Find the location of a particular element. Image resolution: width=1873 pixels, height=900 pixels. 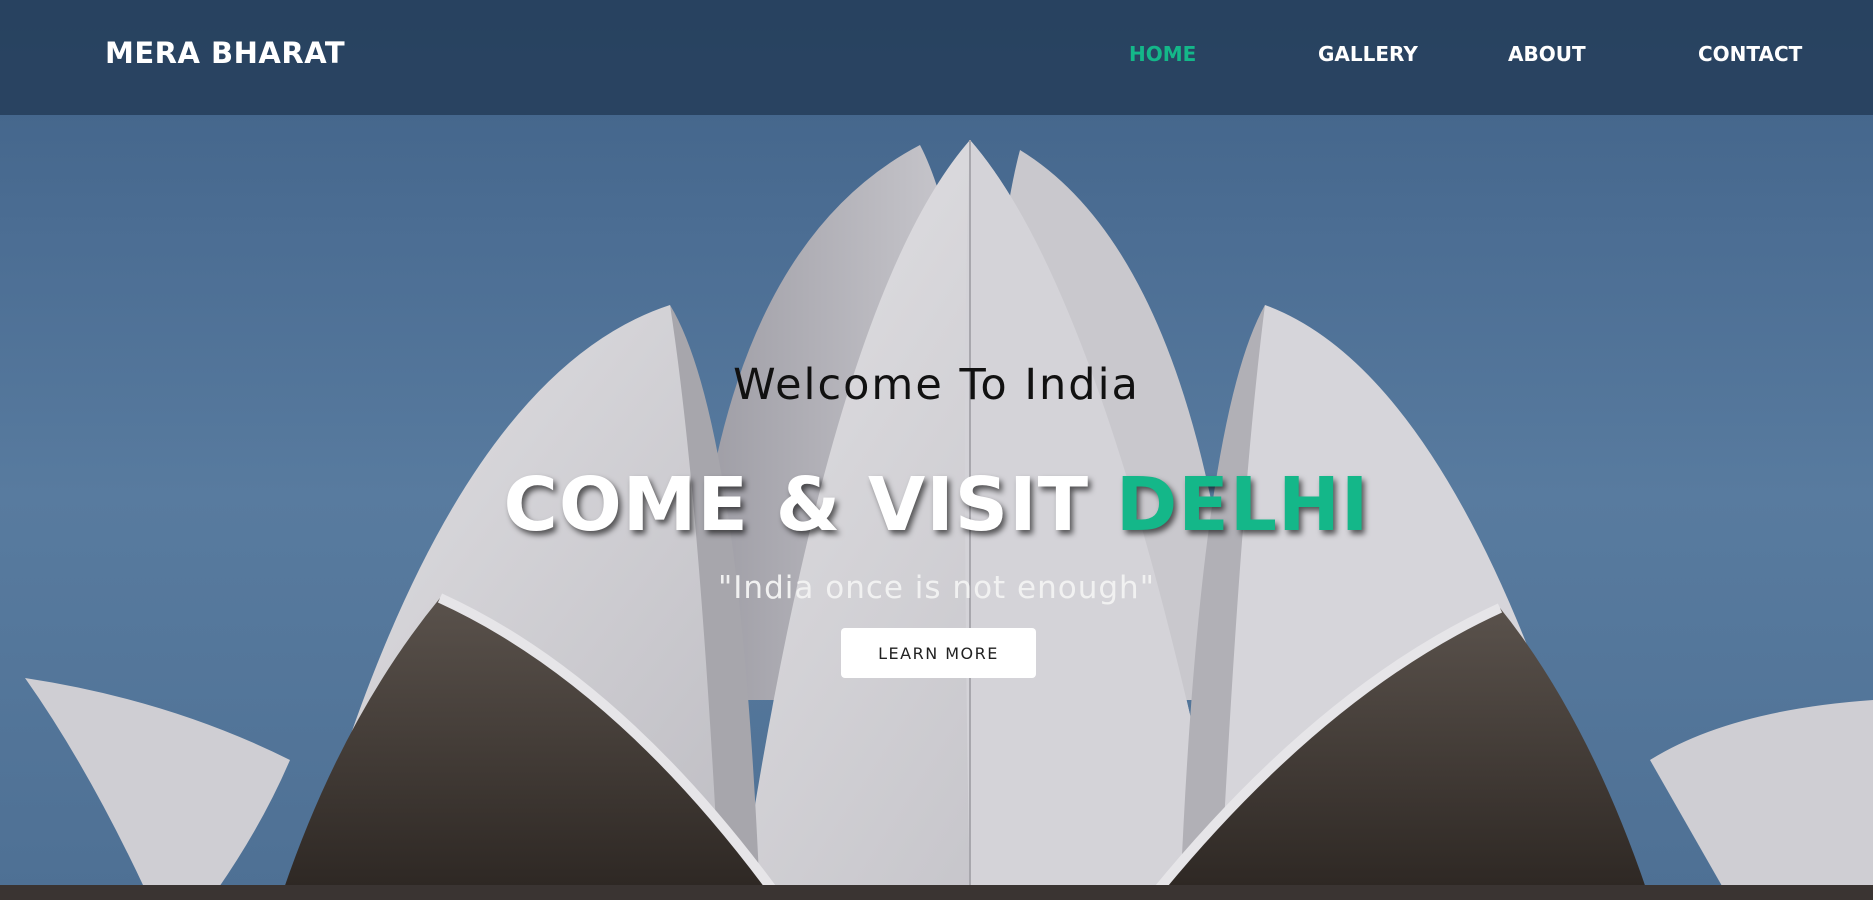

top-navbar: MERA BHARAT HOME GALLERY ABOUT CONTACT is located at coordinates (936, 57).